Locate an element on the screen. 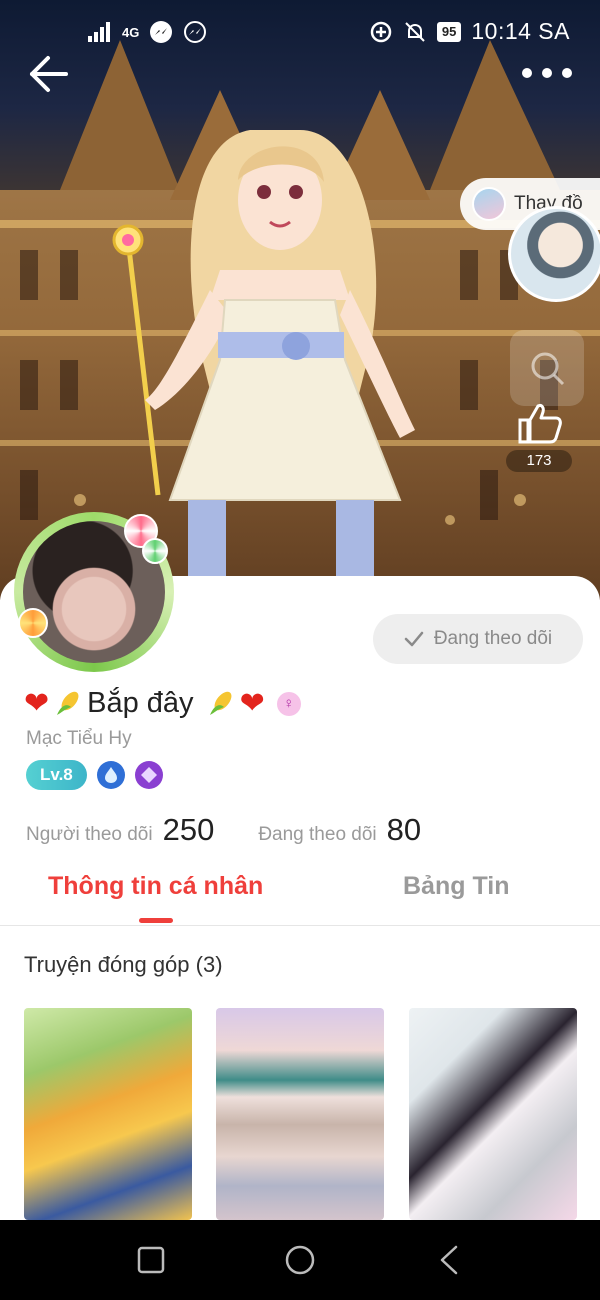 Image resolution: width=600 pixels, height=1300 pixels. followers-label: Người theo dõi is located at coordinates (89, 835).